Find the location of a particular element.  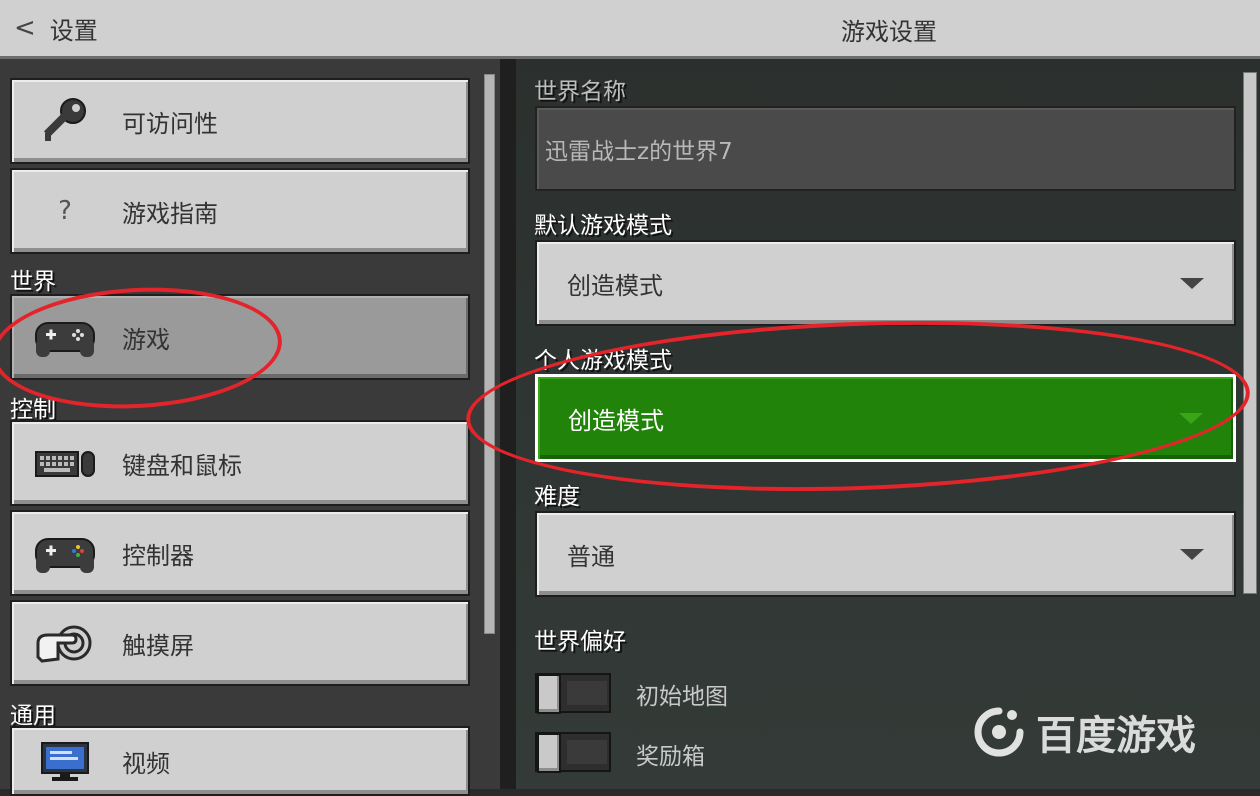

sidebar-item-touch: 触摸屏 is located at coordinates (240, 643).